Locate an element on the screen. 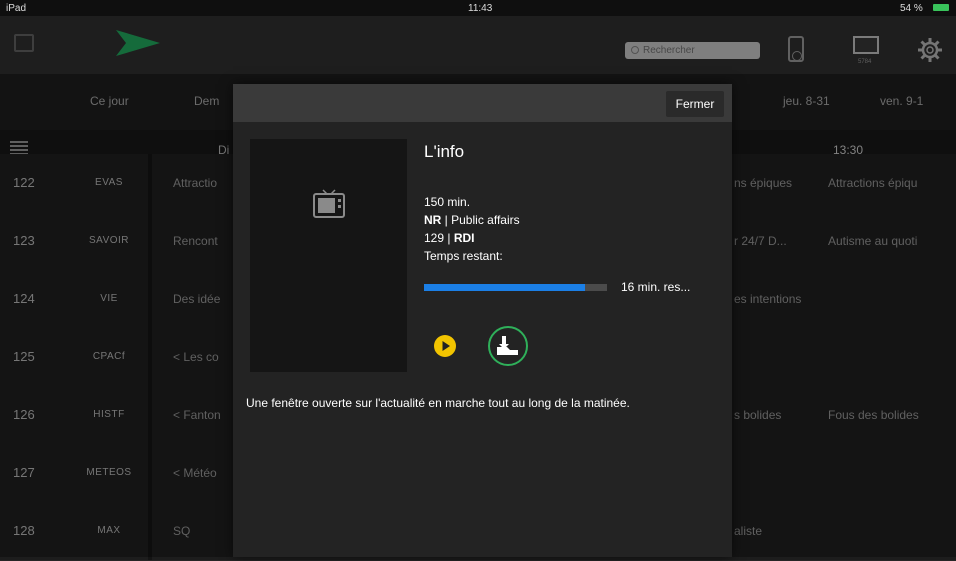 Image resolution: width=956 pixels, height=561 pixels. program-duration: 150 min. is located at coordinates (447, 202).